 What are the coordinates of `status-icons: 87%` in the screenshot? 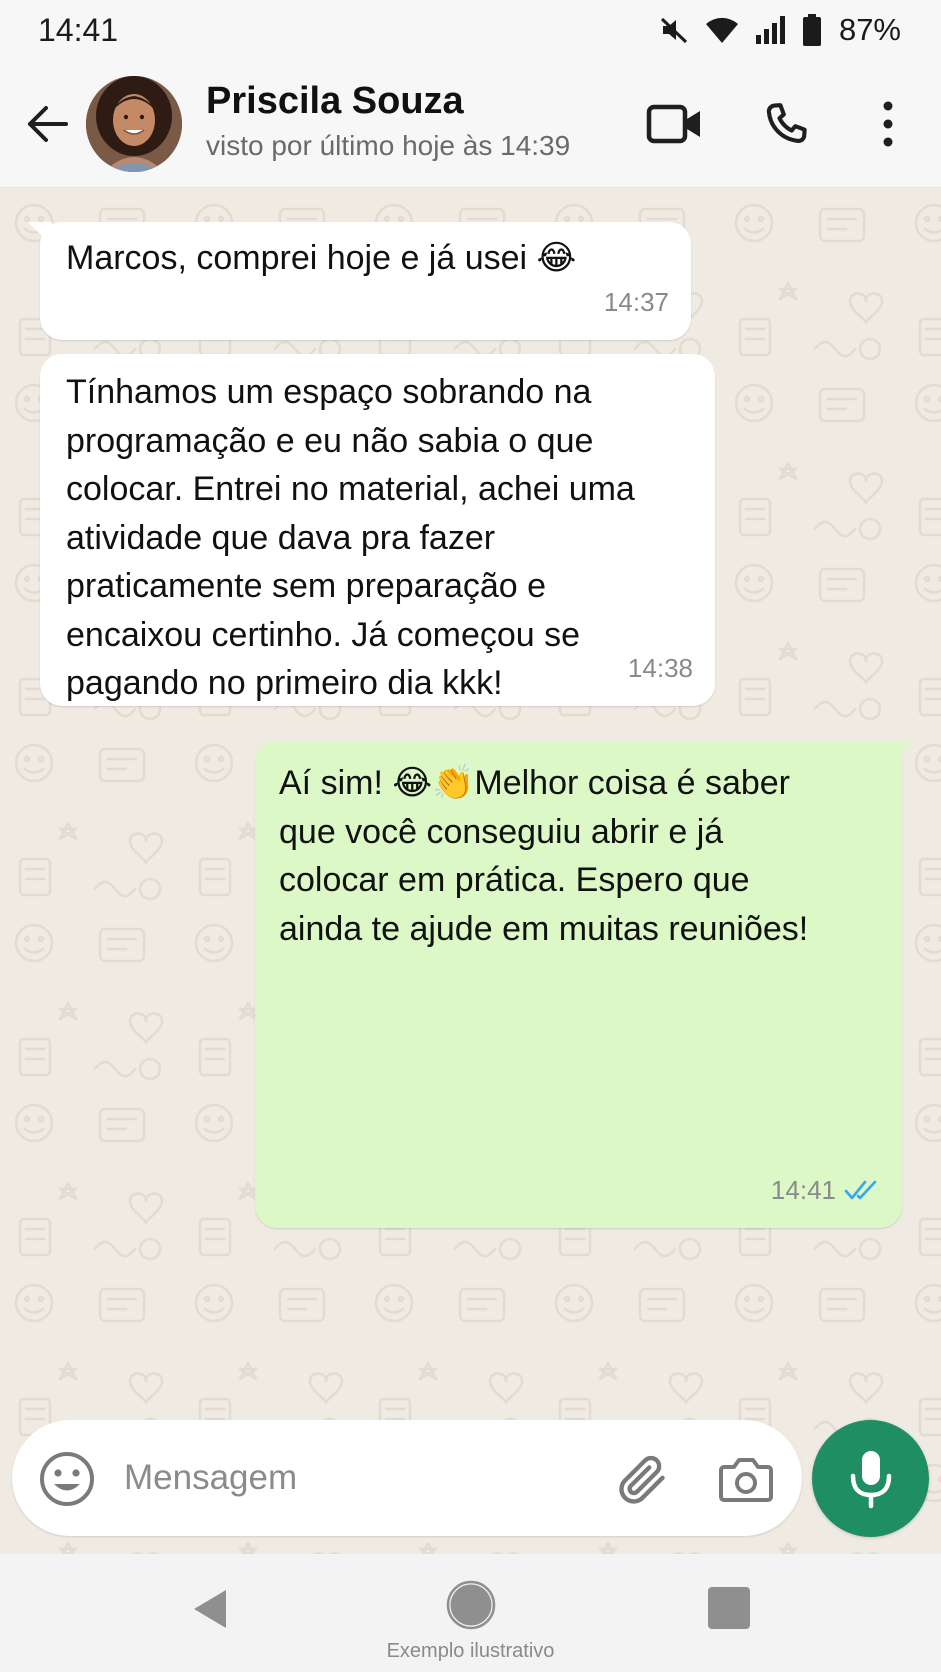 It's located at (780, 30).